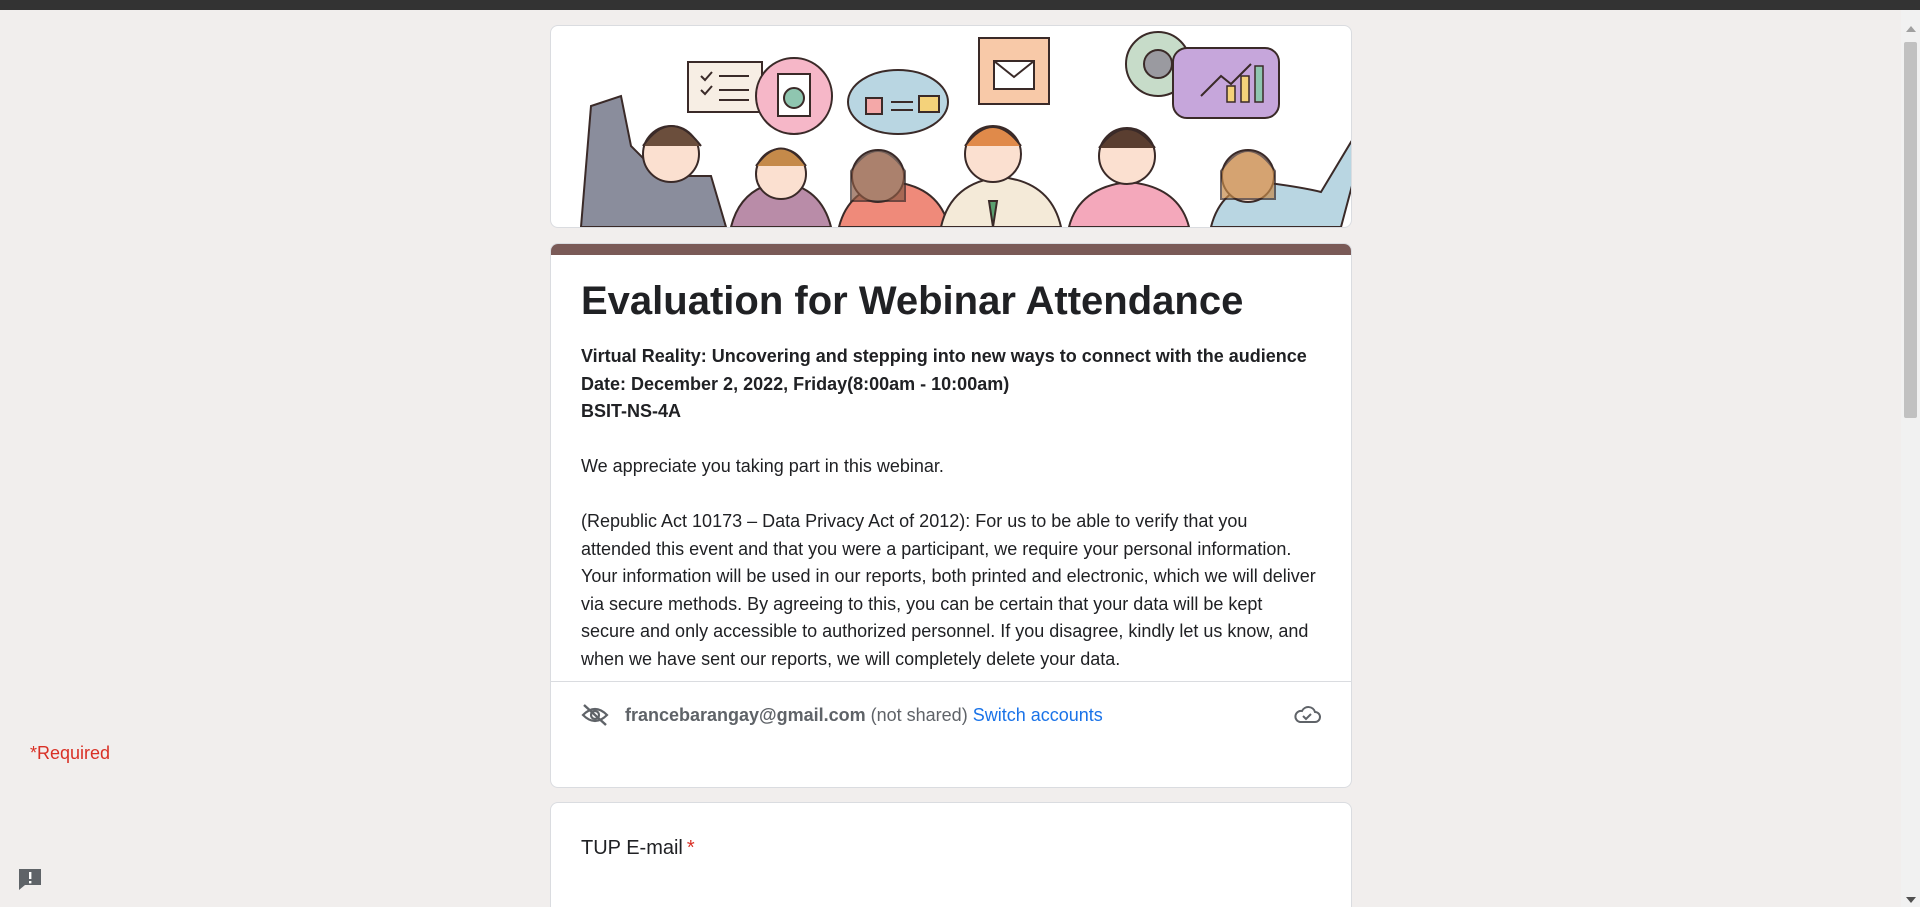  Describe the element at coordinates (951, 854) in the screenshot. I see `question-card: TUP E-mail *` at that location.